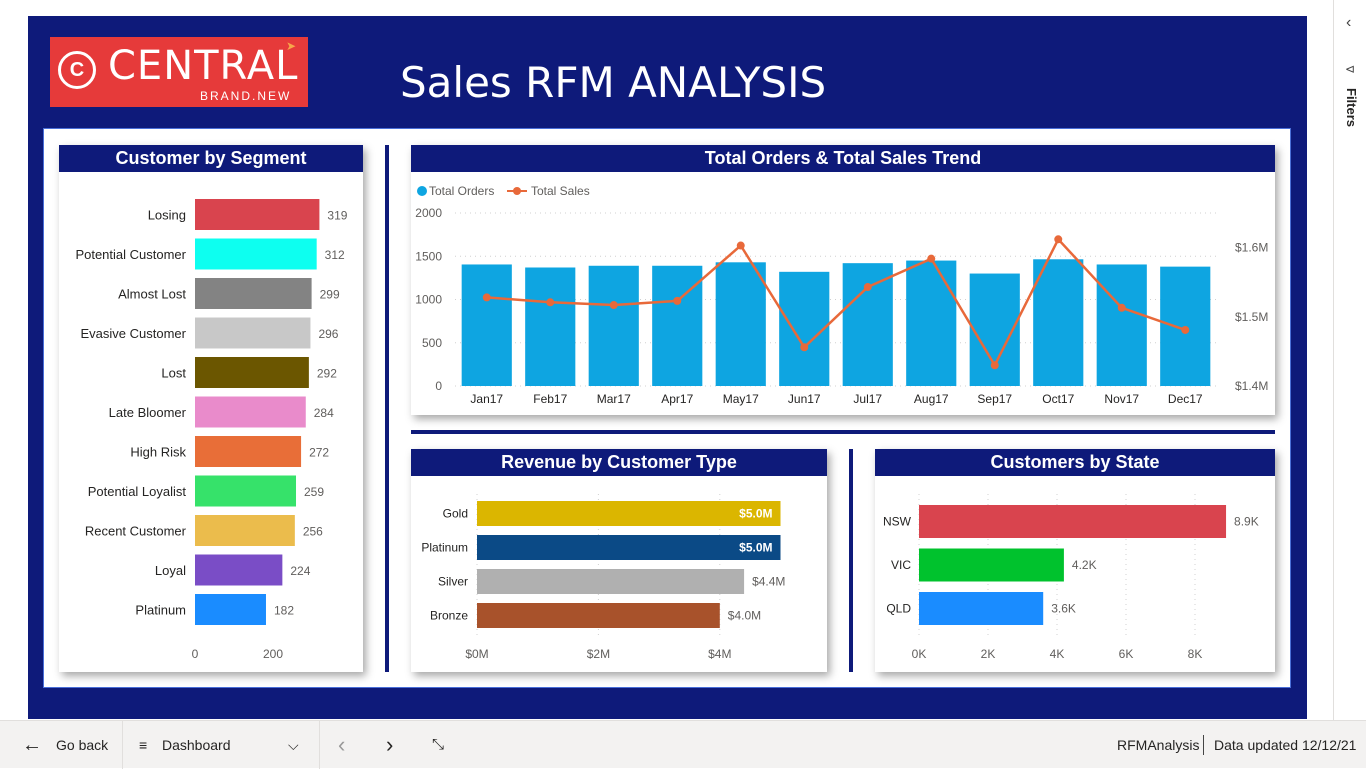  I want to click on segment-value-label: 312, so click(335, 255).